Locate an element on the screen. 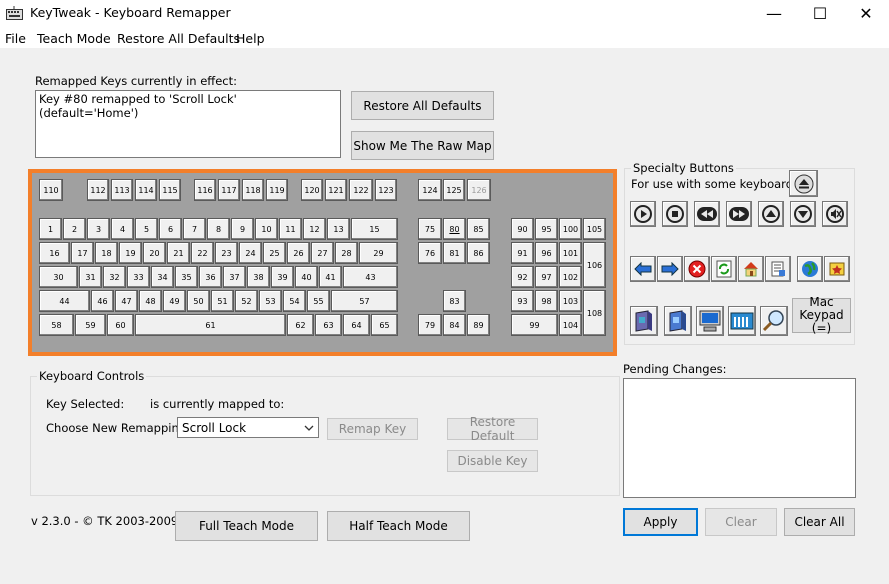  keyboard-key: 65 is located at coordinates (384, 325).